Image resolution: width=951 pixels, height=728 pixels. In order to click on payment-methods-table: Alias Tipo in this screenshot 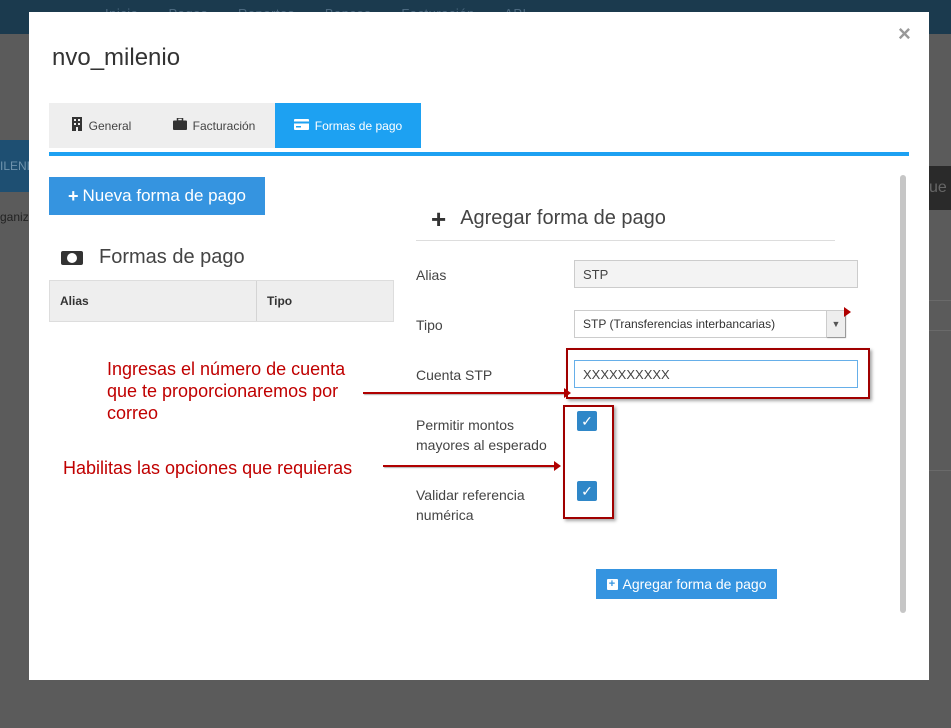, I will do `click(221, 301)`.